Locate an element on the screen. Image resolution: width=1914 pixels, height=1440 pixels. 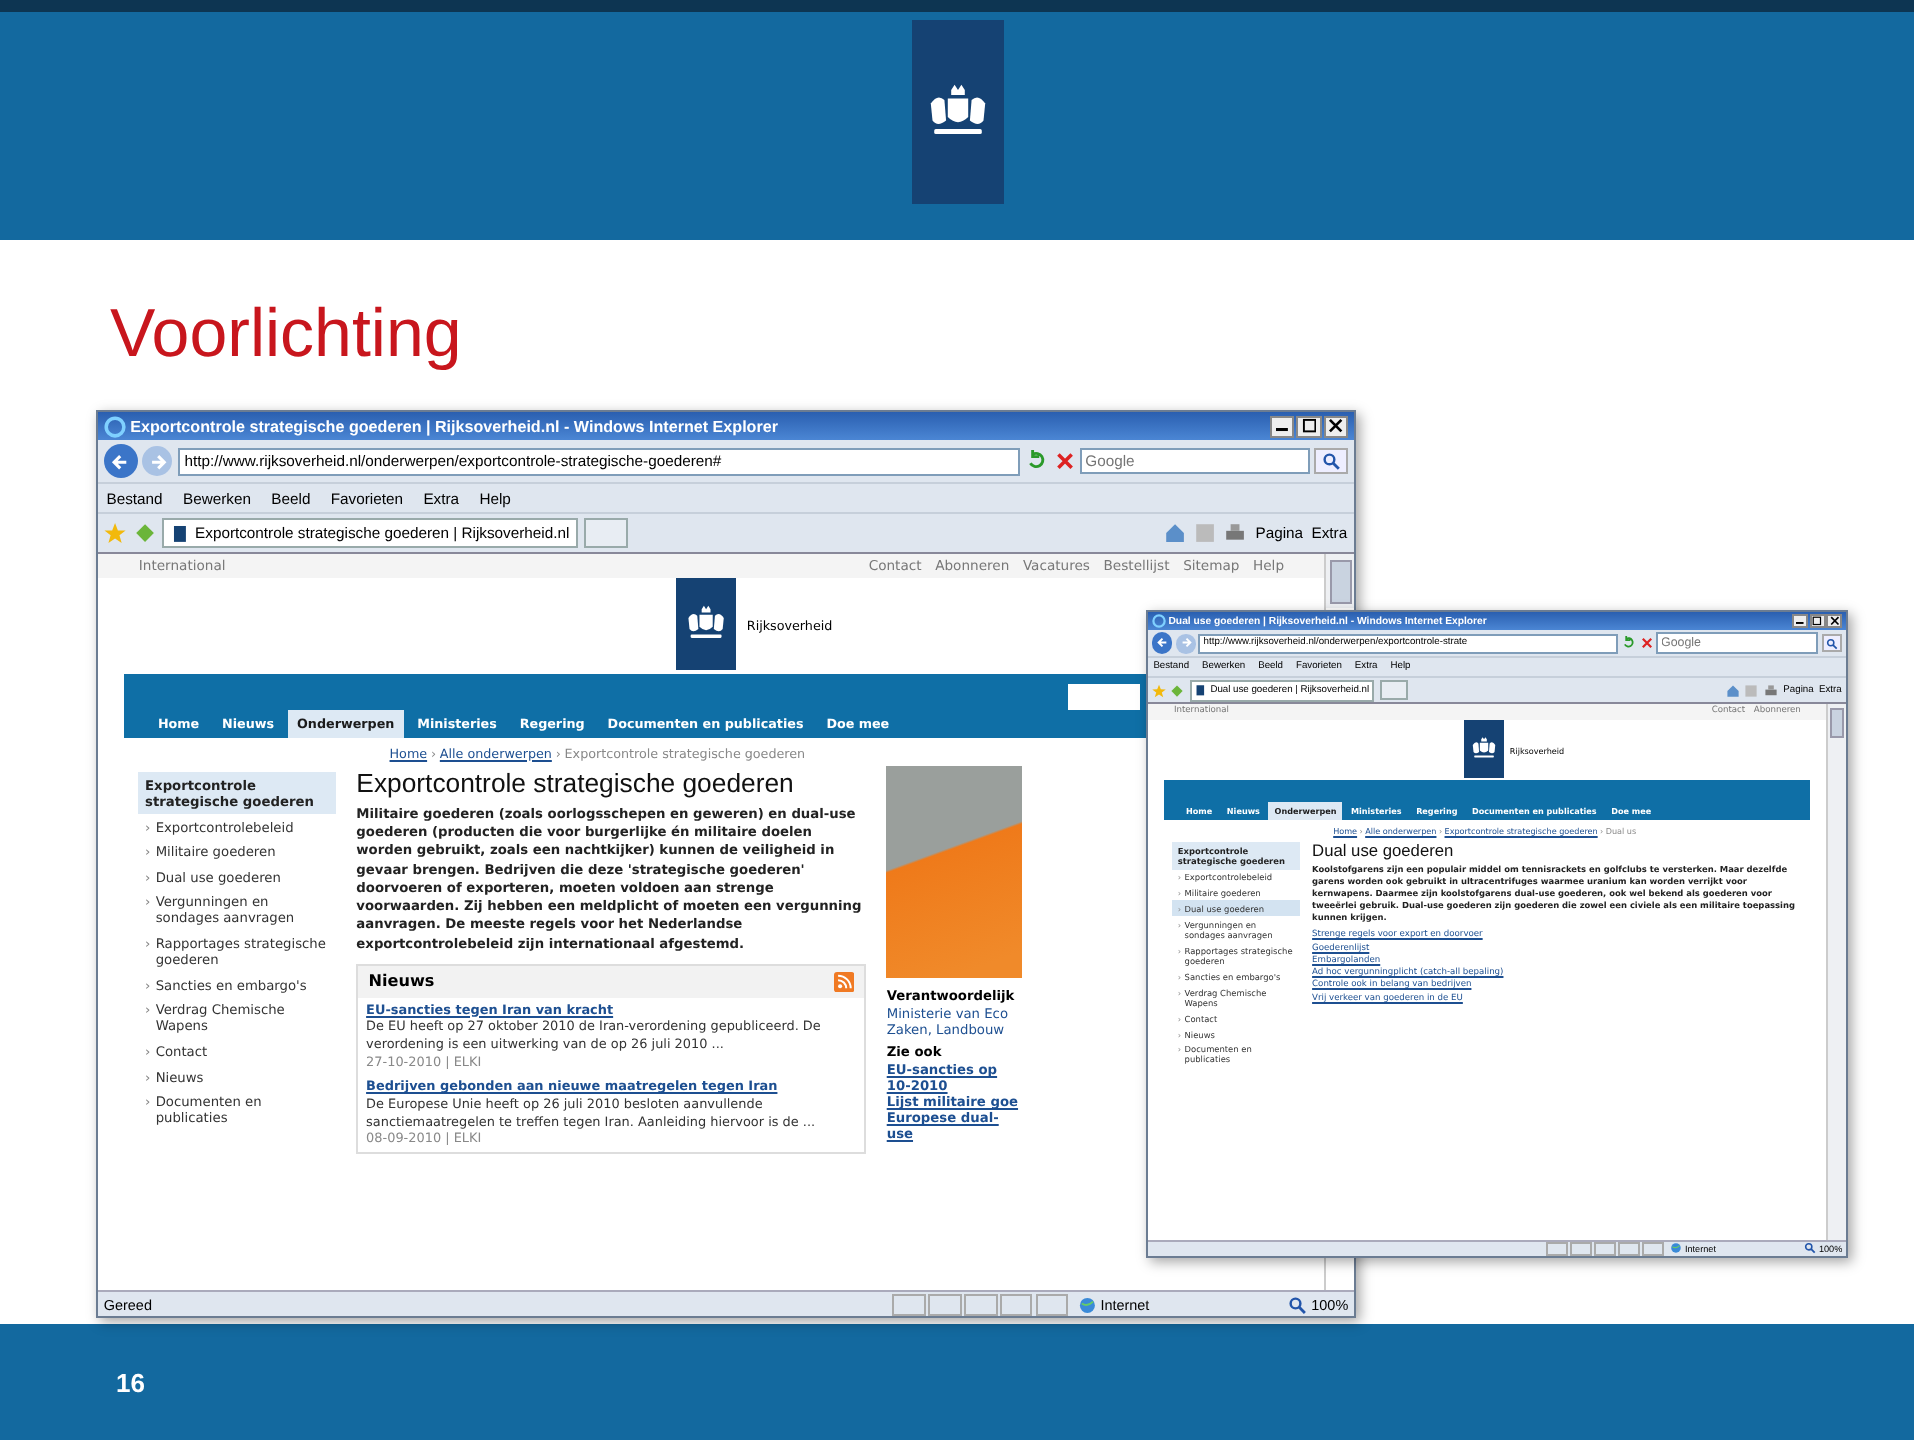
slide-title: Voorlichting is located at coordinates (286, 335).